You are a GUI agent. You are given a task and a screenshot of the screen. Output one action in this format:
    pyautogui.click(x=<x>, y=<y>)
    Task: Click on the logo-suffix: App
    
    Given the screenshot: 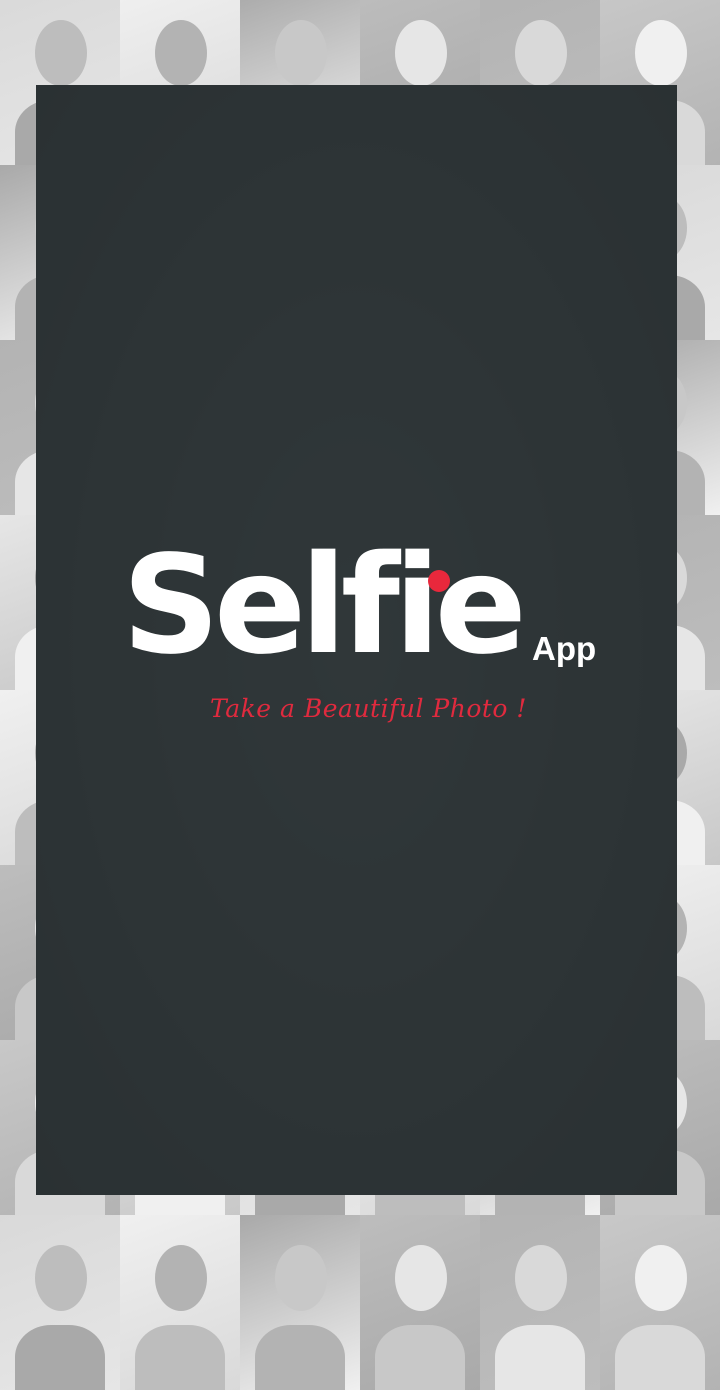 What is the action you would take?
    pyautogui.click(x=564, y=648)
    